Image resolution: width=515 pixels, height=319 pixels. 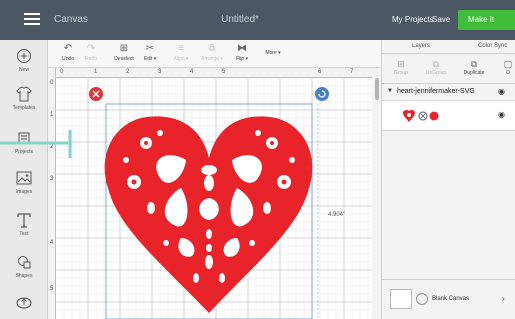 I want to click on redo-icon: ↷, so click(x=91, y=48).